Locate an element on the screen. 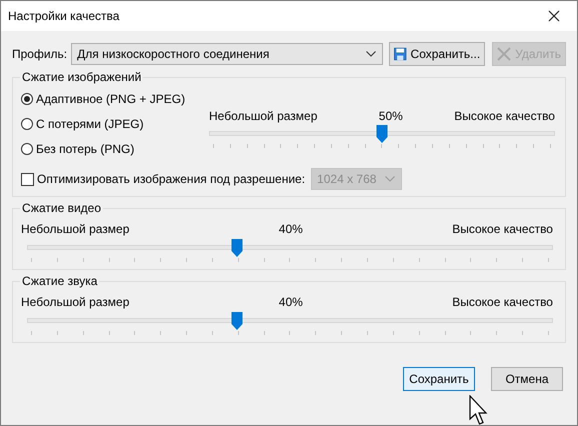 This screenshot has width=578, height=426. cancel-button: Отмена is located at coordinates (527, 379).